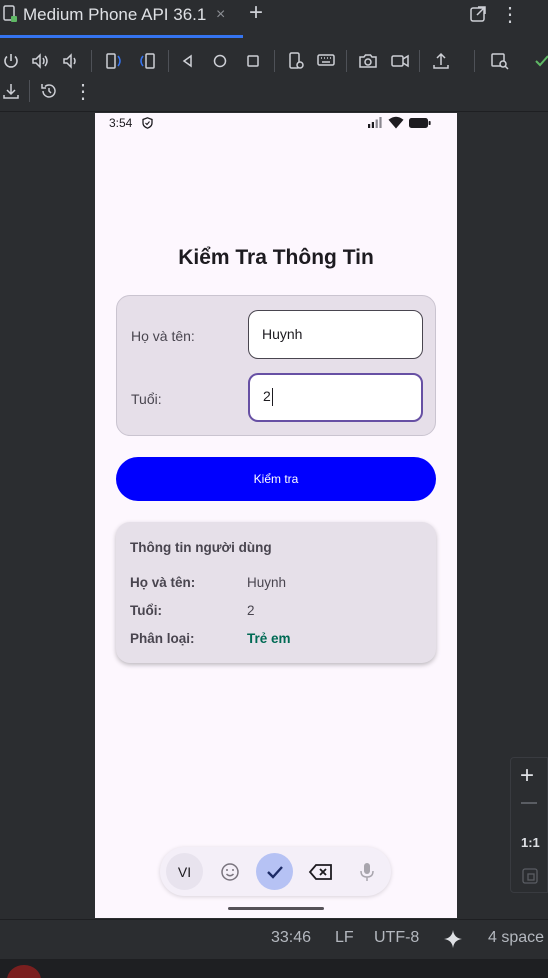 The image size is (548, 978). Describe the element at coordinates (500, 61) in the screenshot. I see `snapshot-icon` at that location.